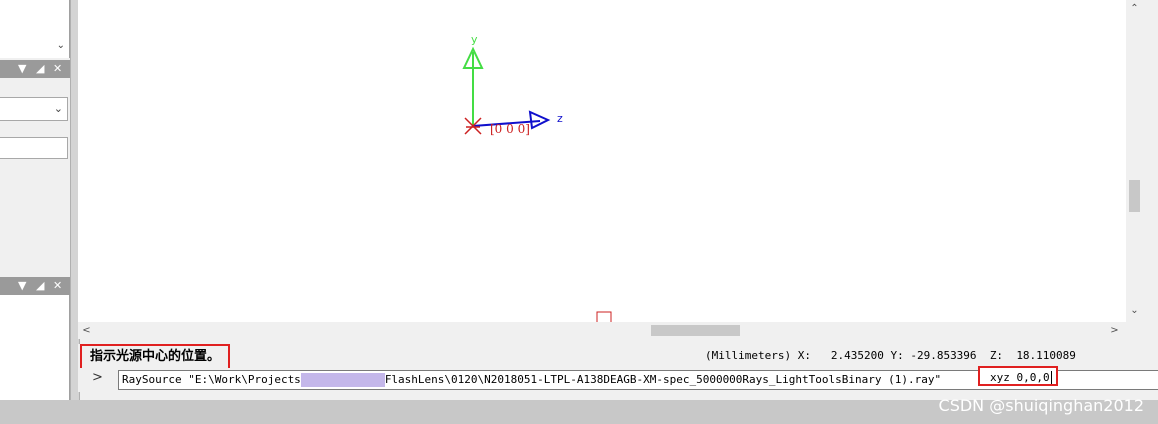 The width and height of the screenshot is (1158, 424). Describe the element at coordinates (35, 29) in the screenshot. I see `top-panel-body: ⌄` at that location.